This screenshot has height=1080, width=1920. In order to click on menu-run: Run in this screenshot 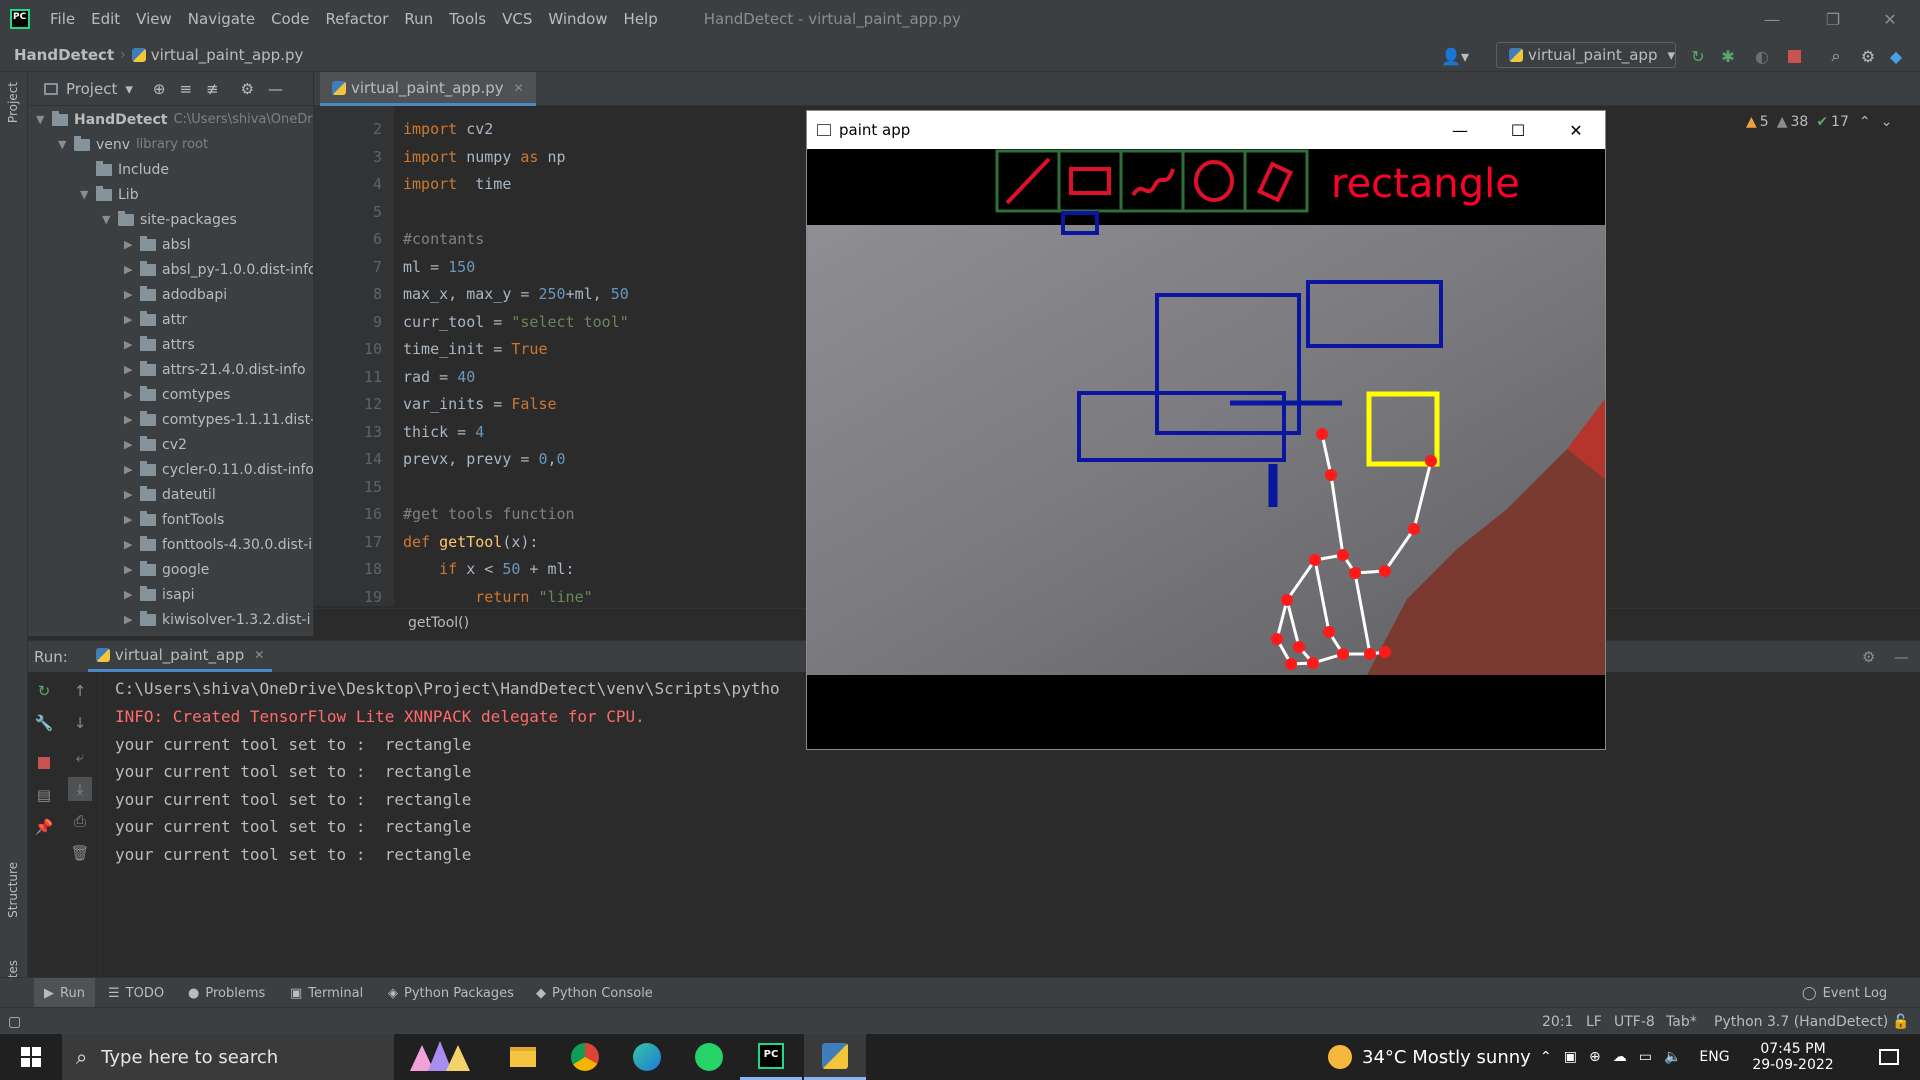, I will do `click(418, 19)`.